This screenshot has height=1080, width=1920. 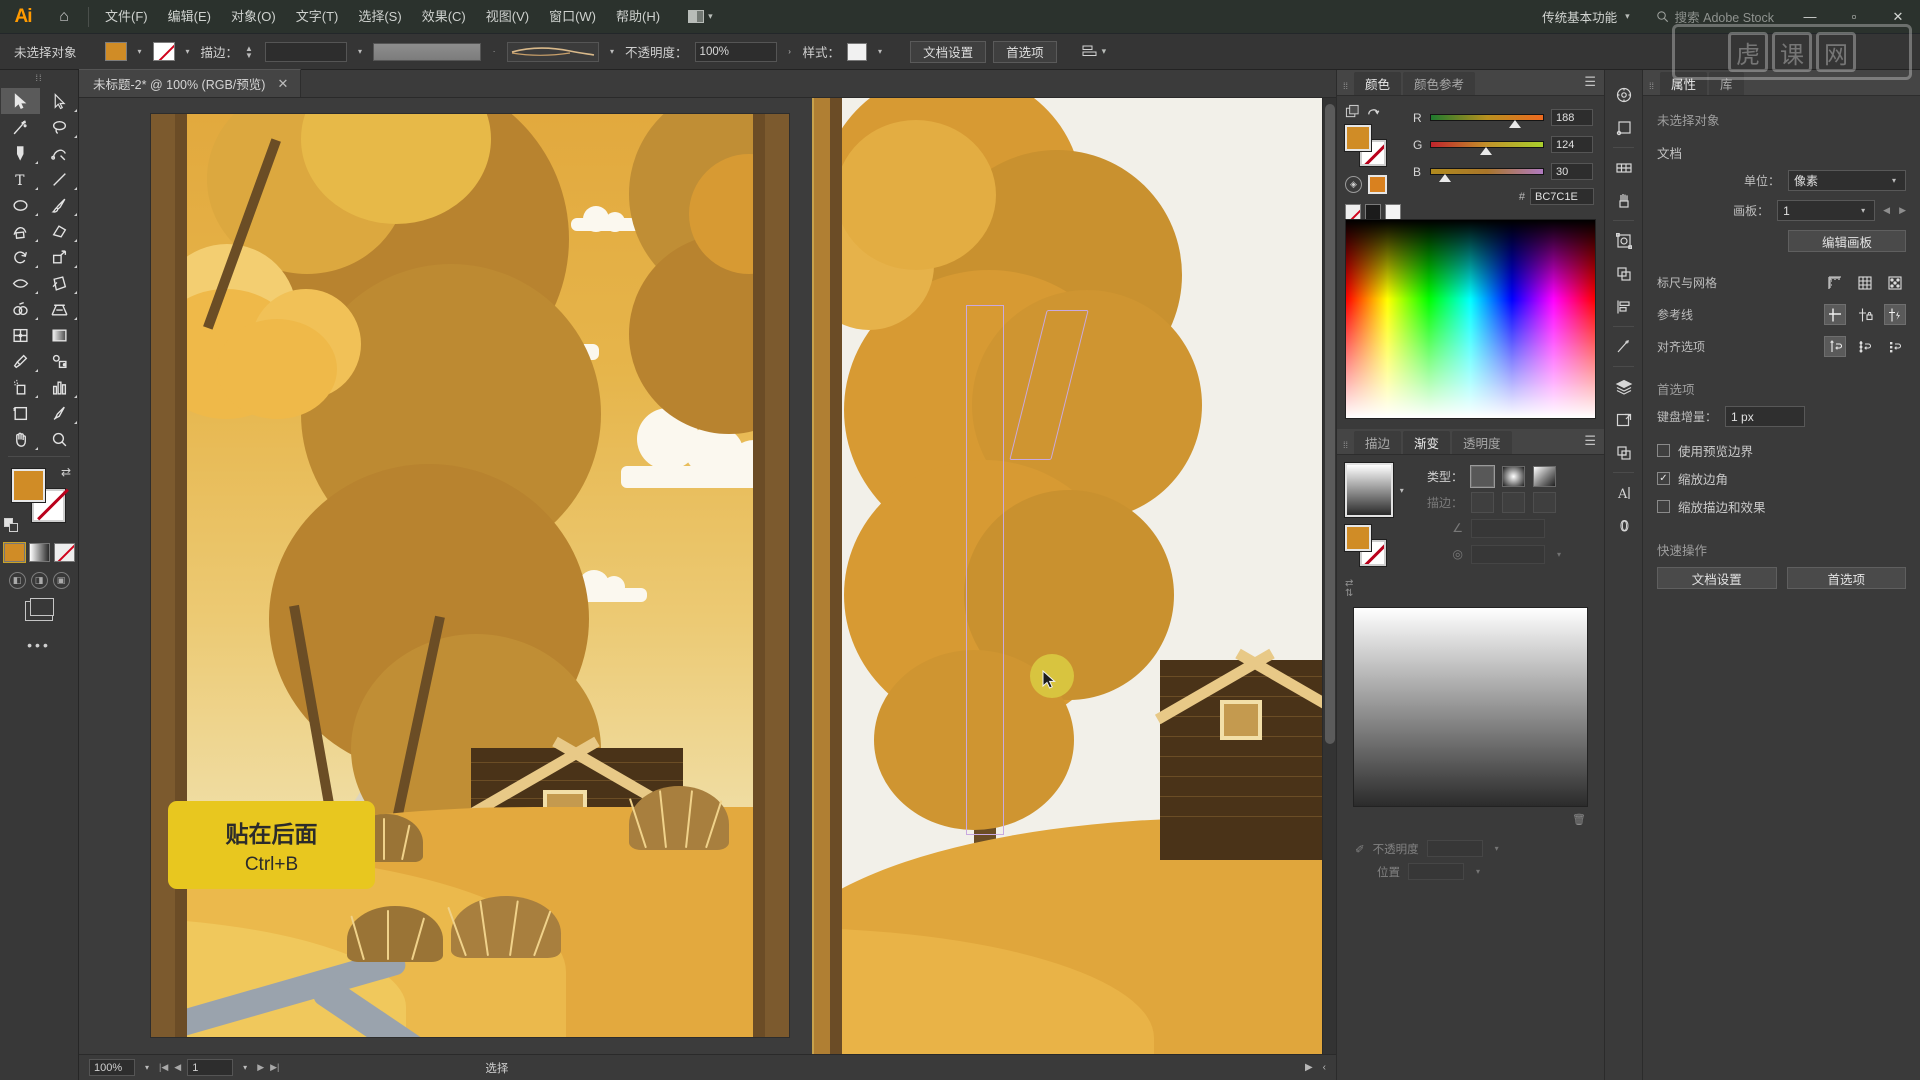 What do you see at coordinates (250, 51) in the screenshot?
I see `stroke-weight-stepper: ▲ ▼` at bounding box center [250, 51].